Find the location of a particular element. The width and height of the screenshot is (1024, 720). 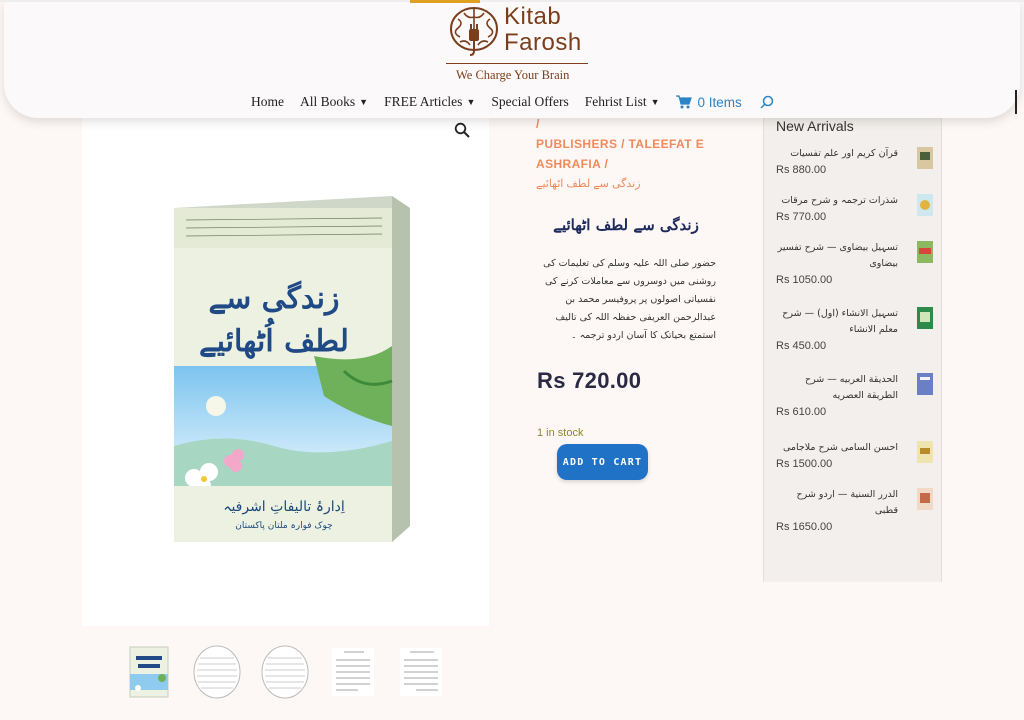

list-item: شذرات ترجمہ و شرح مرقات Rs 770.00 is located at coordinates (856, 208).